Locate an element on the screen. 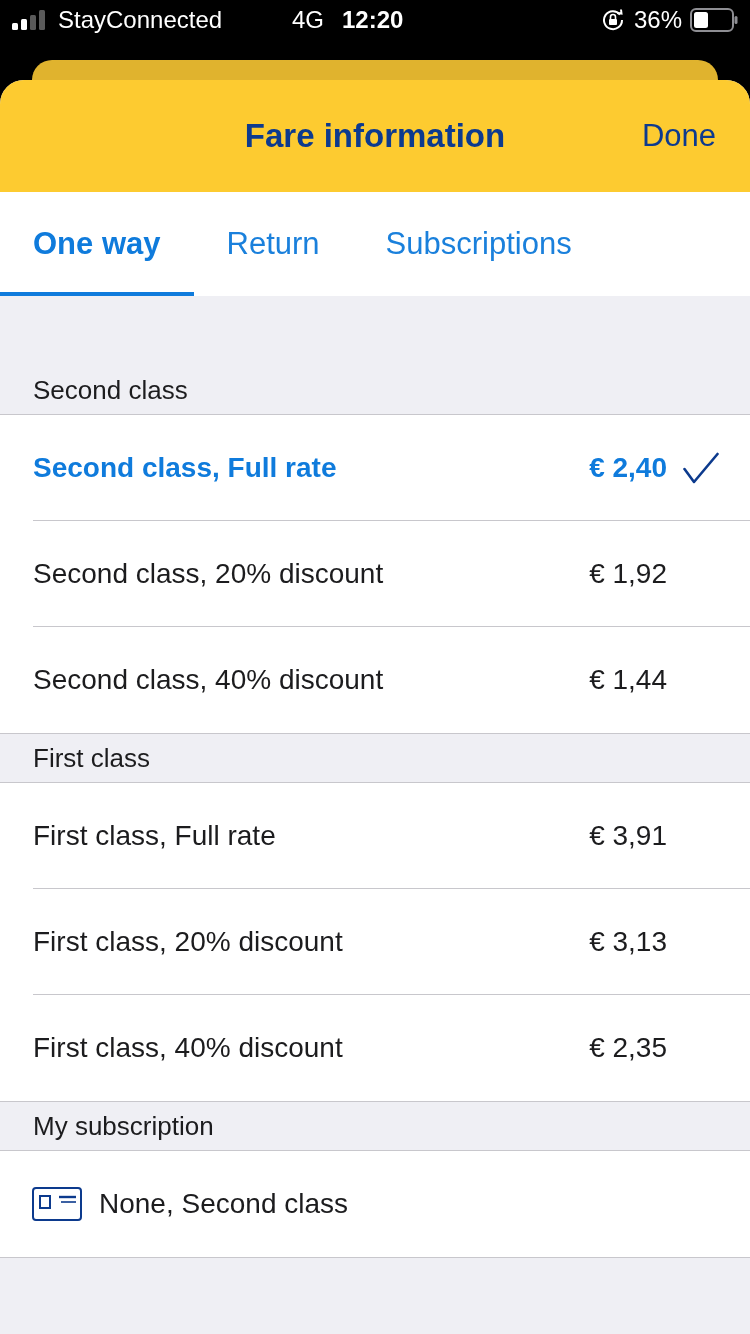  fare-label: First class, 20% discount is located at coordinates (188, 941).